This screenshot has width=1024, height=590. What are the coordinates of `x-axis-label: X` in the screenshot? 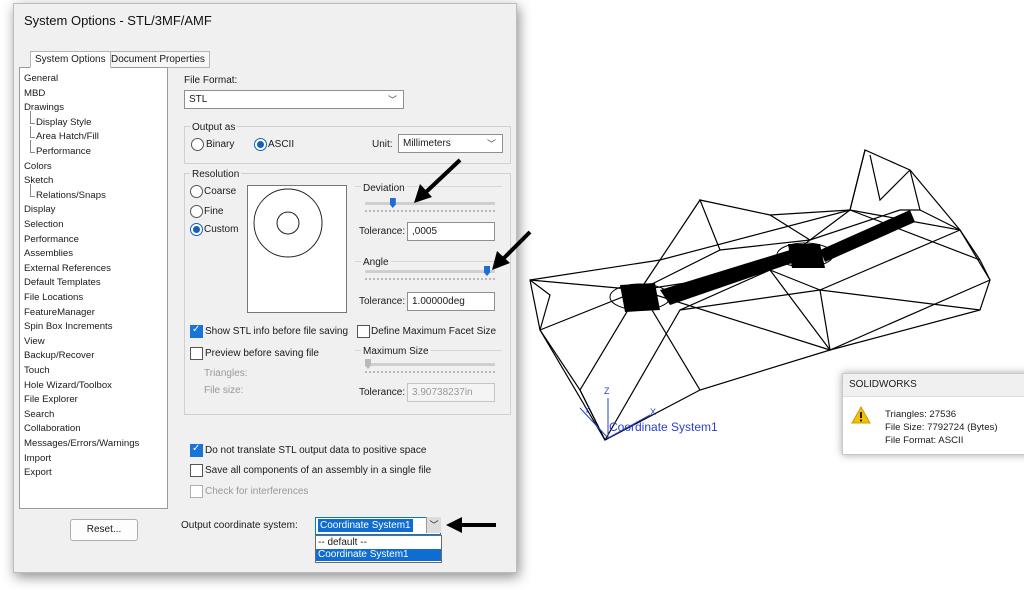 It's located at (653, 412).